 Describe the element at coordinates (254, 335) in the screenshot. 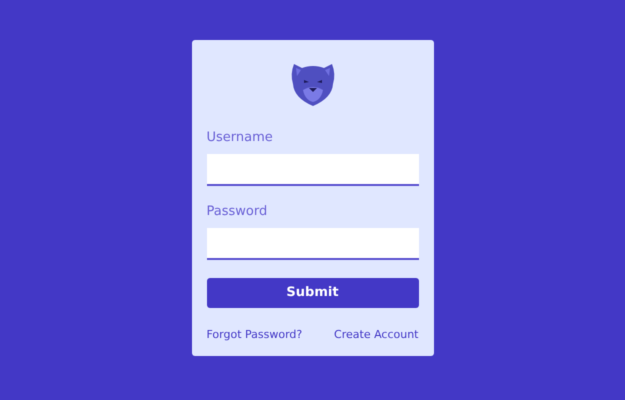

I see `forgot-password-link: Forgot Password?` at that location.